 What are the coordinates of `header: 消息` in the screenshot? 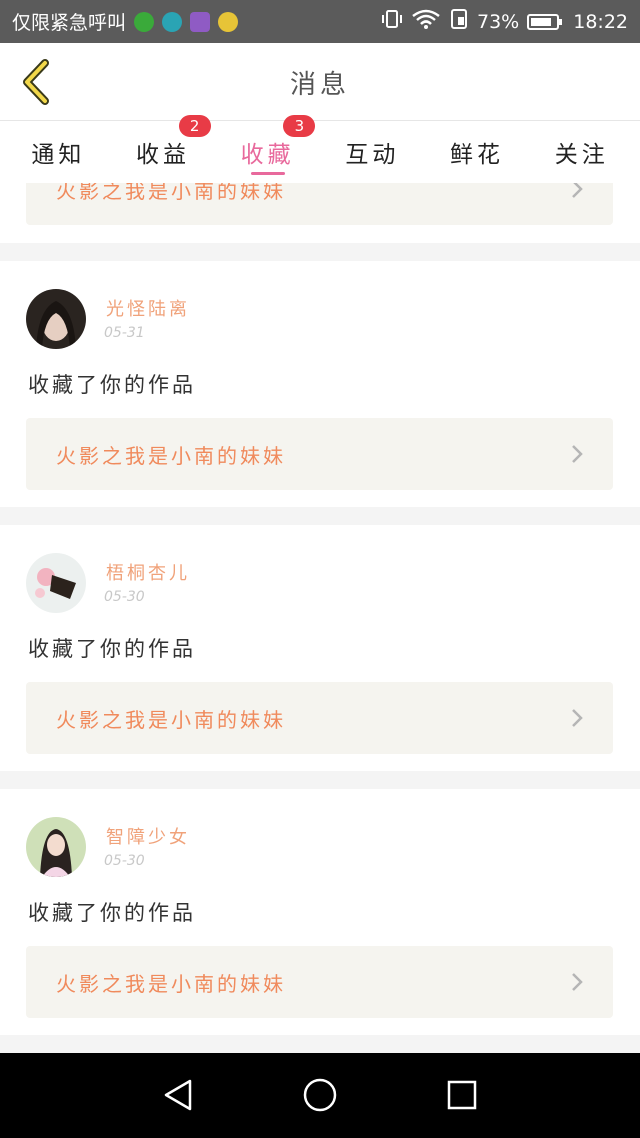 It's located at (320, 82).